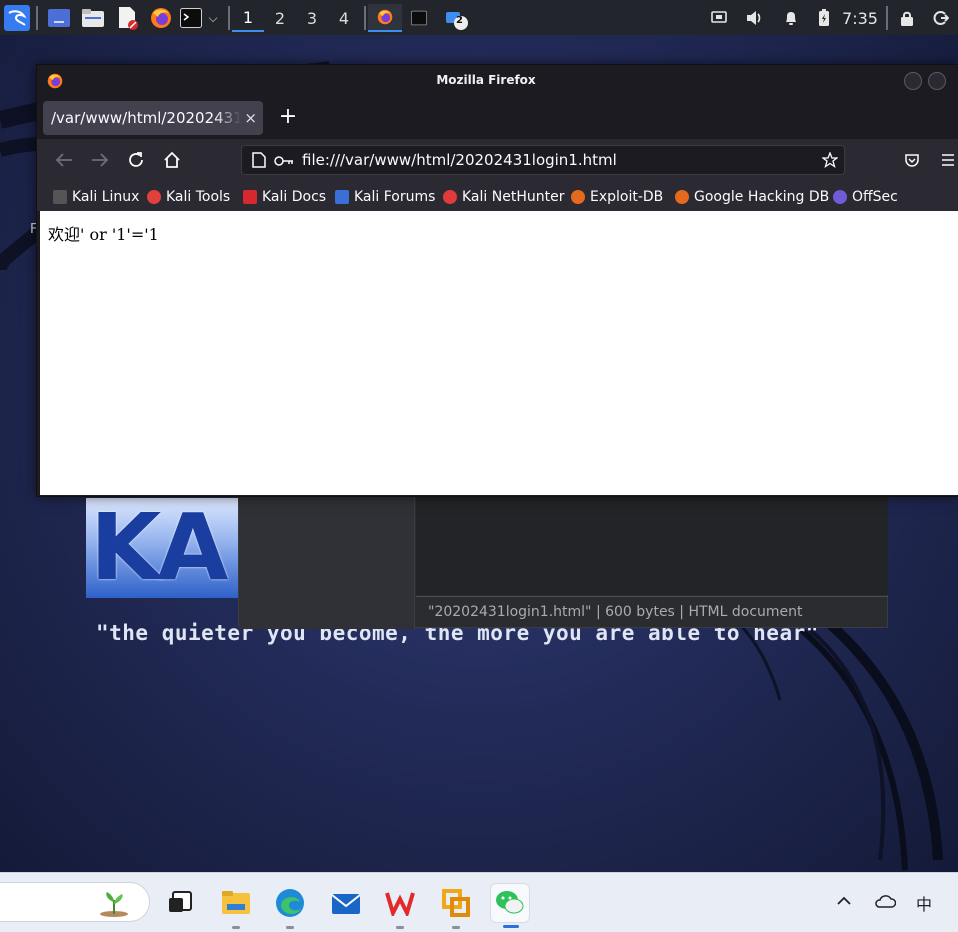 The height and width of the screenshot is (932, 958). I want to click on terminal-dropdown-chevron-icon: ⌵, so click(213, 18).